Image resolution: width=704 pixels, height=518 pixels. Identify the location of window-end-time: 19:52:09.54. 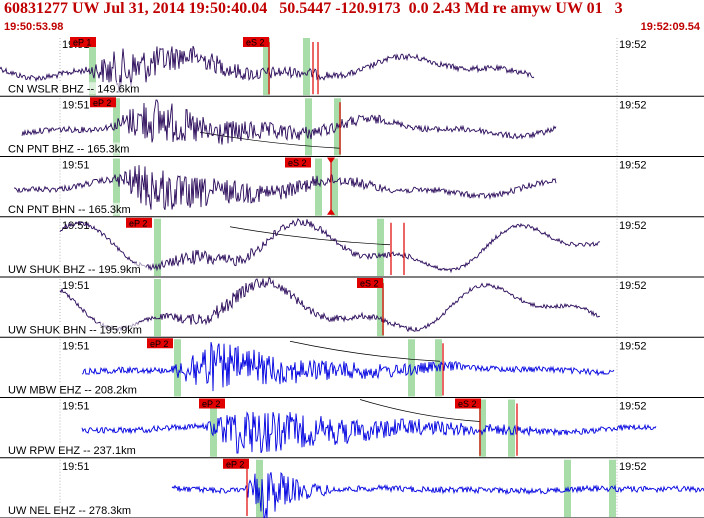
(670, 27).